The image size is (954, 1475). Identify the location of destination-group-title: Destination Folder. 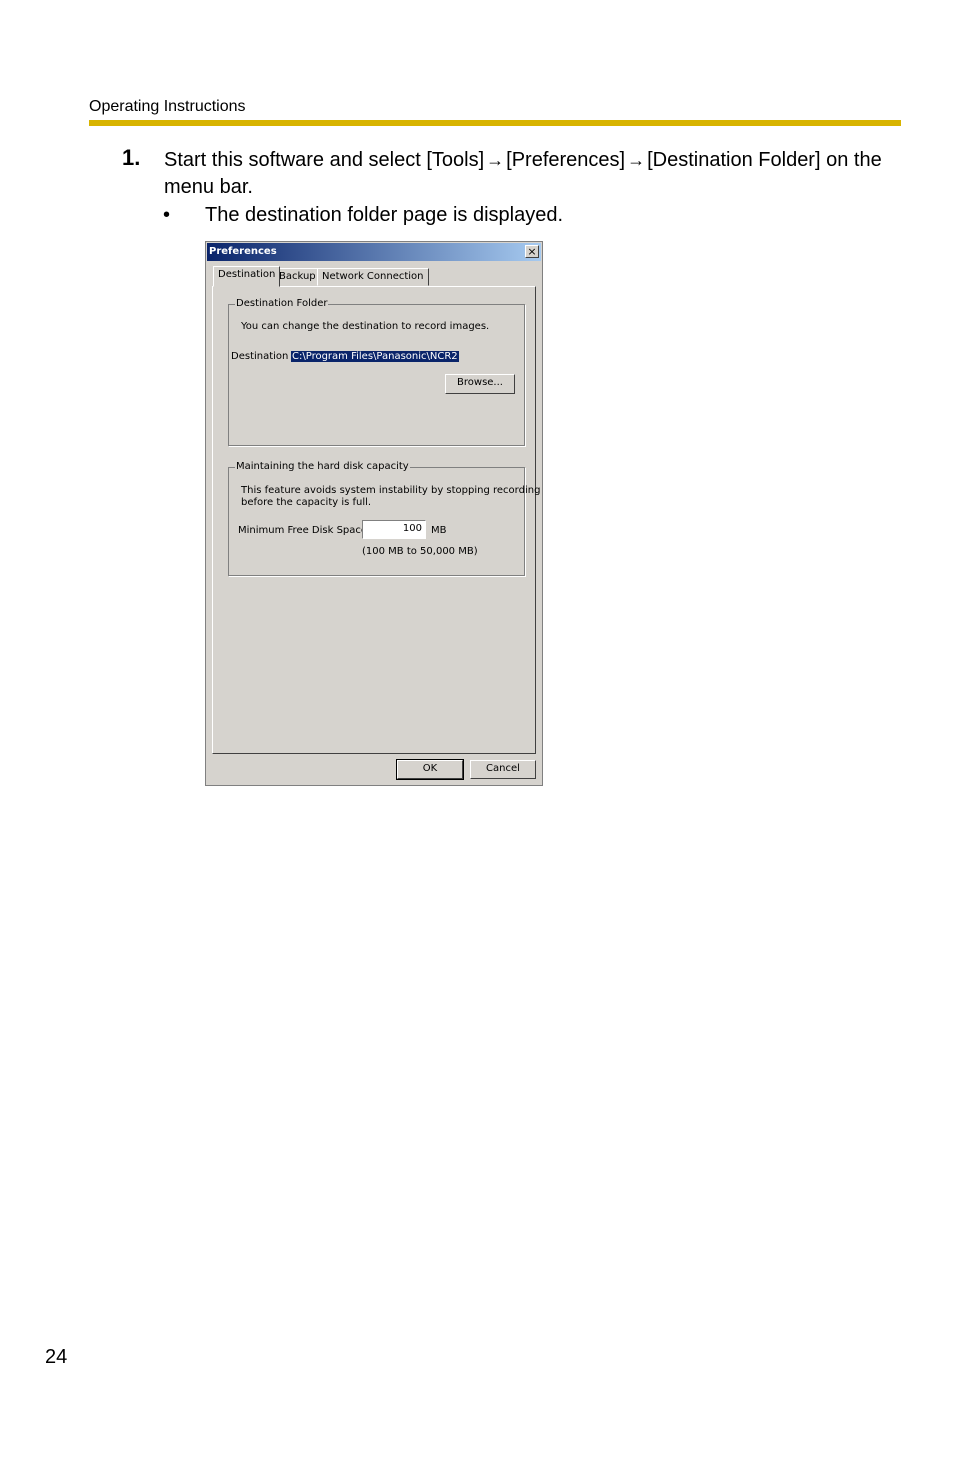
(282, 303).